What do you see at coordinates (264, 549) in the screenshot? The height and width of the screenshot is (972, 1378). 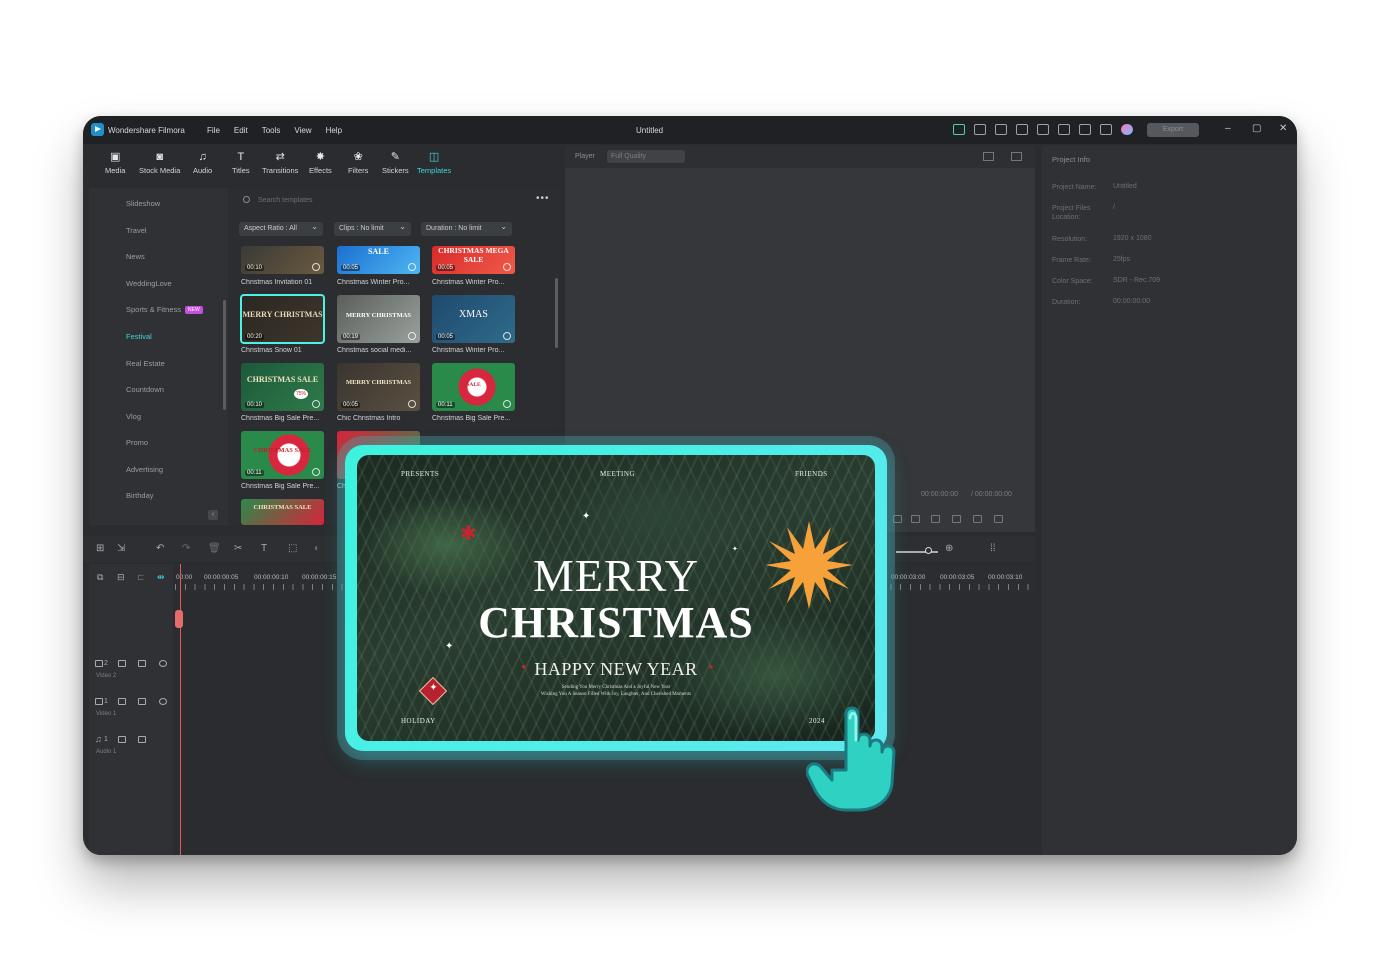 I see `text-icon: T` at bounding box center [264, 549].